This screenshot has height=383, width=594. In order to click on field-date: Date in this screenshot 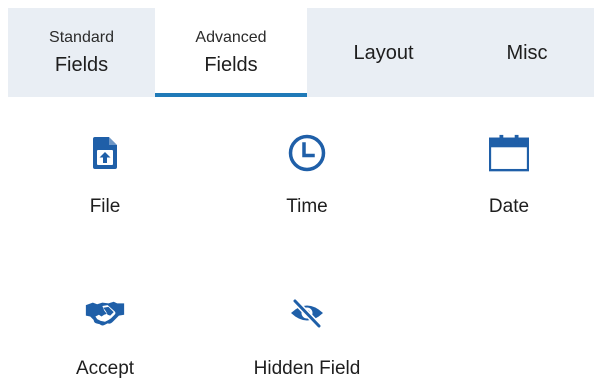, I will do `click(509, 176)`.